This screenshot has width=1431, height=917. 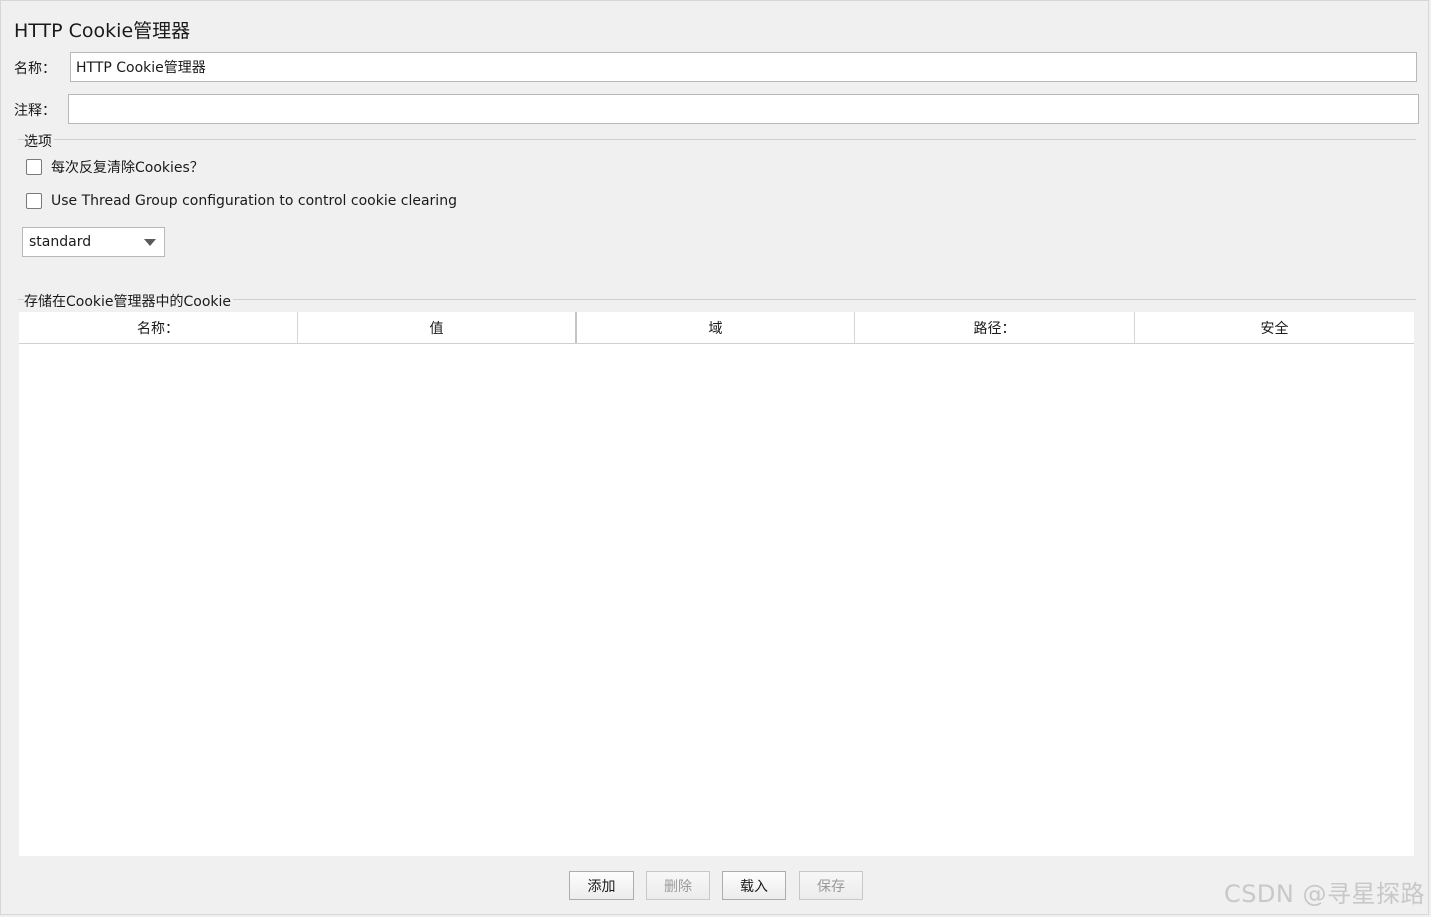 I want to click on cookie-policy-value: standard, so click(x=60, y=242).